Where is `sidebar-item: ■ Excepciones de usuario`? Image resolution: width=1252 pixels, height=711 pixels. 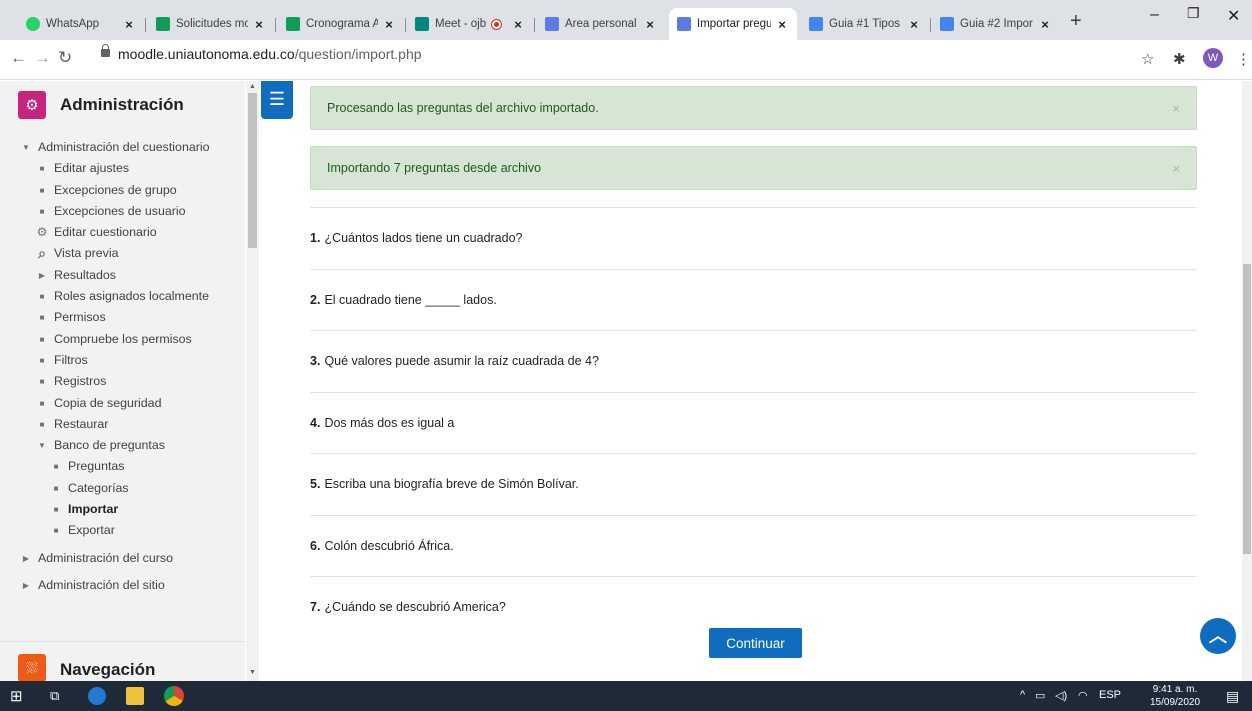
sidebar-item: ■ Excepciones de usuario is located at coordinates (130, 211).